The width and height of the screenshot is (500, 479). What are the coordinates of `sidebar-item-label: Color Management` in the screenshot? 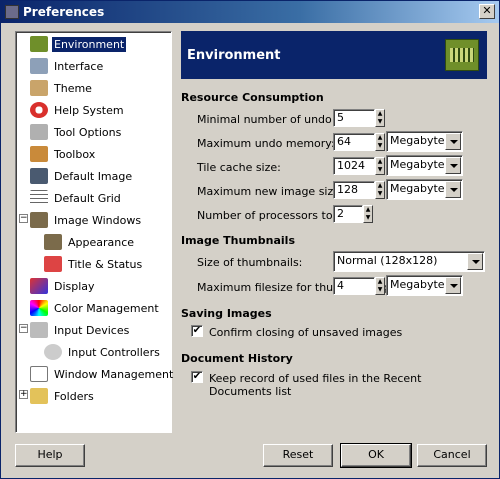 It's located at (106, 308).